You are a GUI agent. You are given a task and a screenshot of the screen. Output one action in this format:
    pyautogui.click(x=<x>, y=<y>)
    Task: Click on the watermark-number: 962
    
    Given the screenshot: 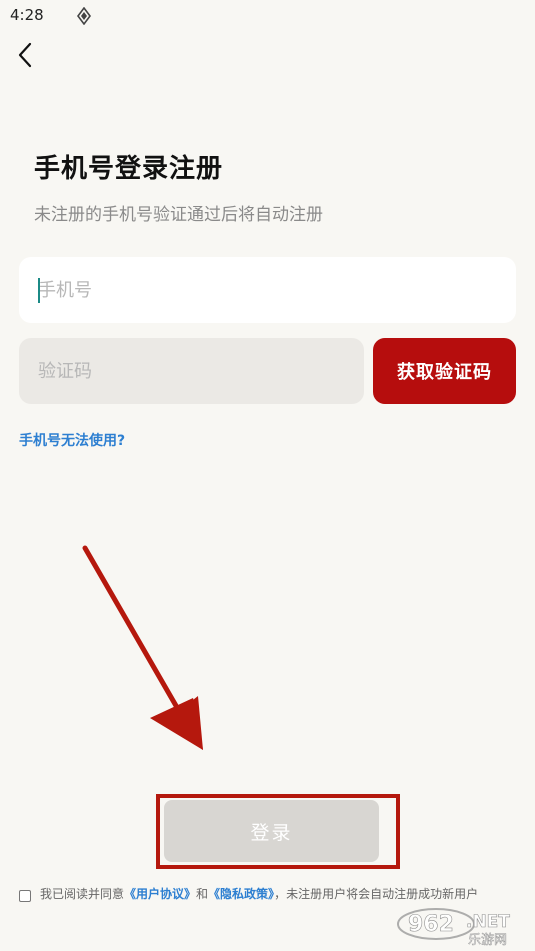 What is the action you would take?
    pyautogui.click(x=431, y=924)
    